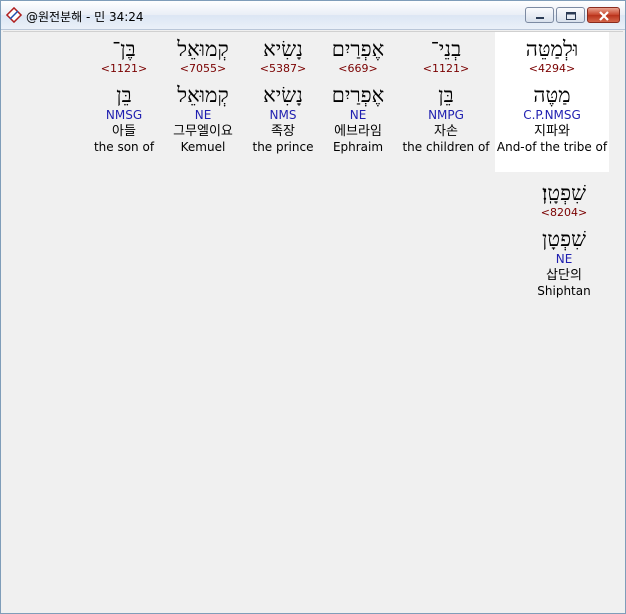 The height and width of the screenshot is (614, 626). Describe the element at coordinates (446, 147) in the screenshot. I see `word-english: the children of` at that location.